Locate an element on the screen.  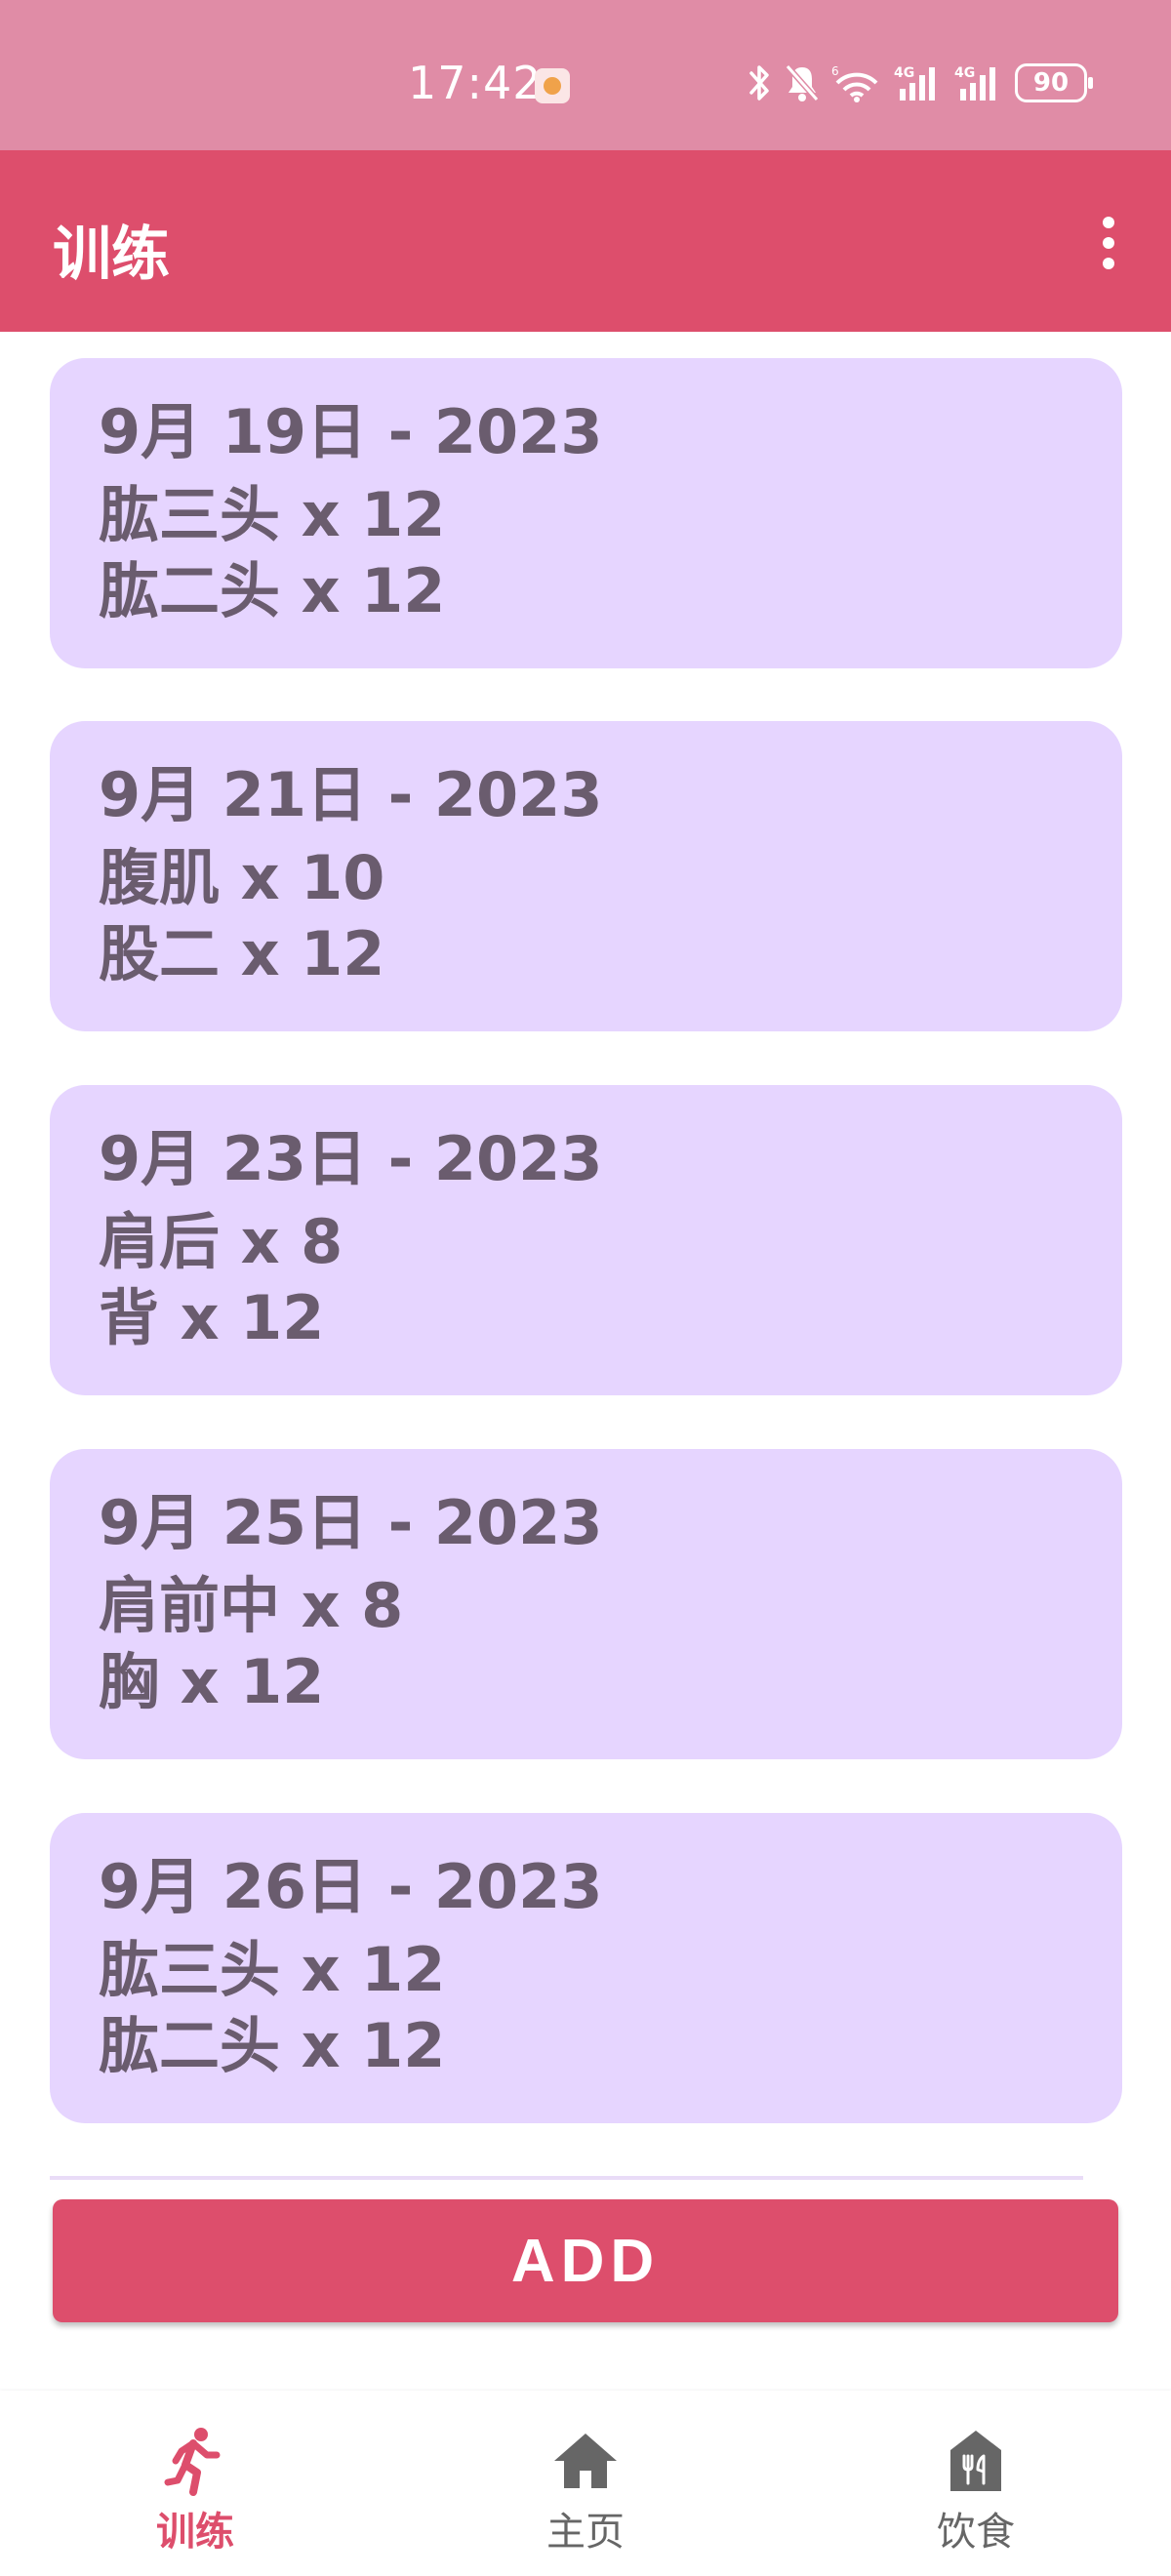
app-bar: 训练 is located at coordinates (585, 241).